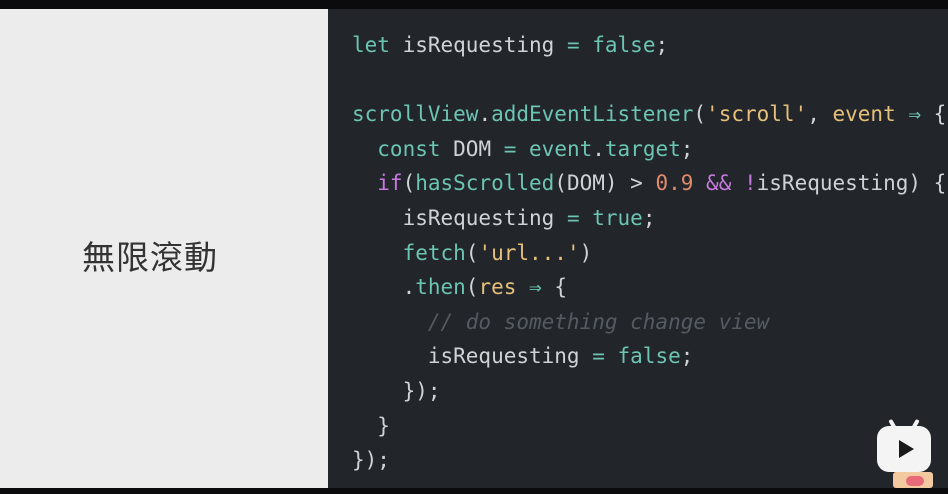  Describe the element at coordinates (851, 183) in the screenshot. I see `code-token: isRequesting) {` at that location.